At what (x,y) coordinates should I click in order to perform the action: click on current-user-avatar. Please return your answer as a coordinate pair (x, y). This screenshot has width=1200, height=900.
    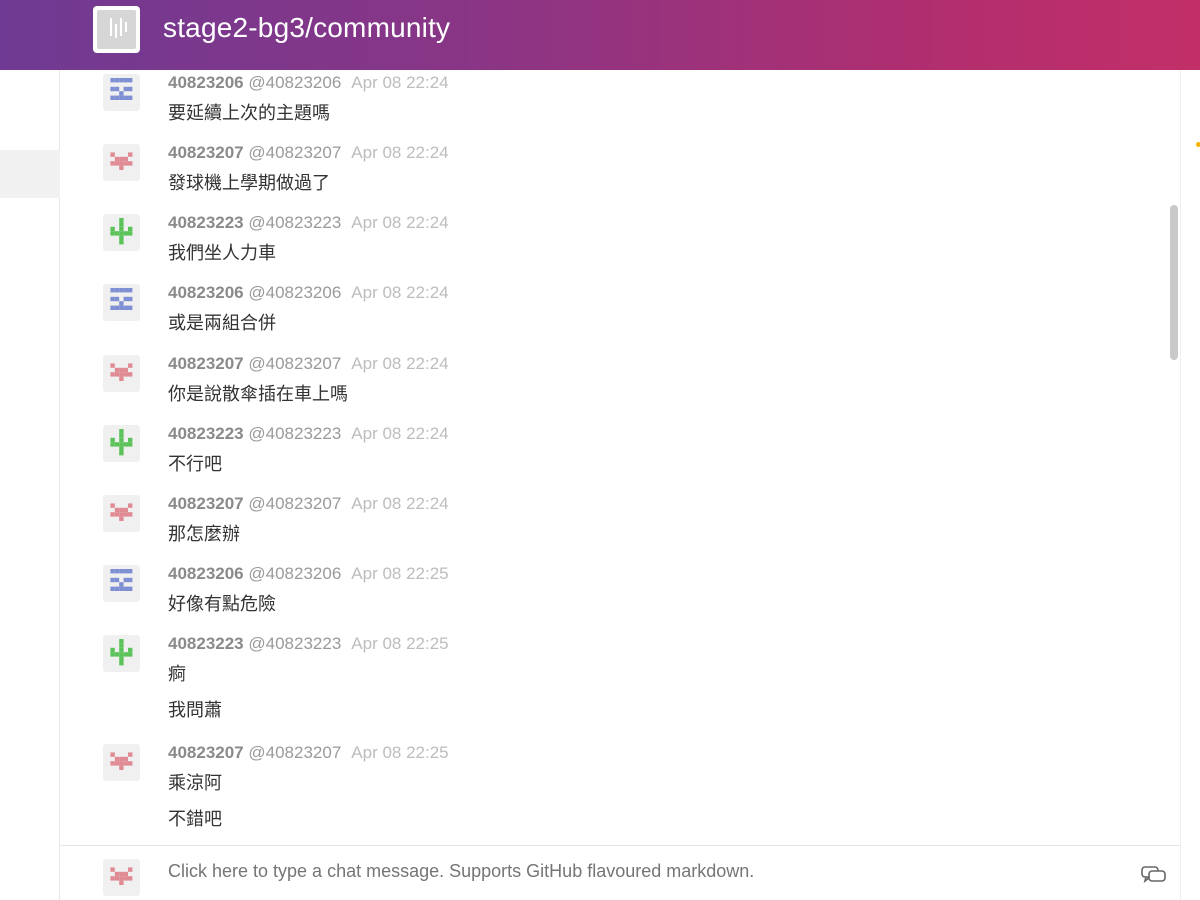
    Looking at the image, I should click on (121, 877).